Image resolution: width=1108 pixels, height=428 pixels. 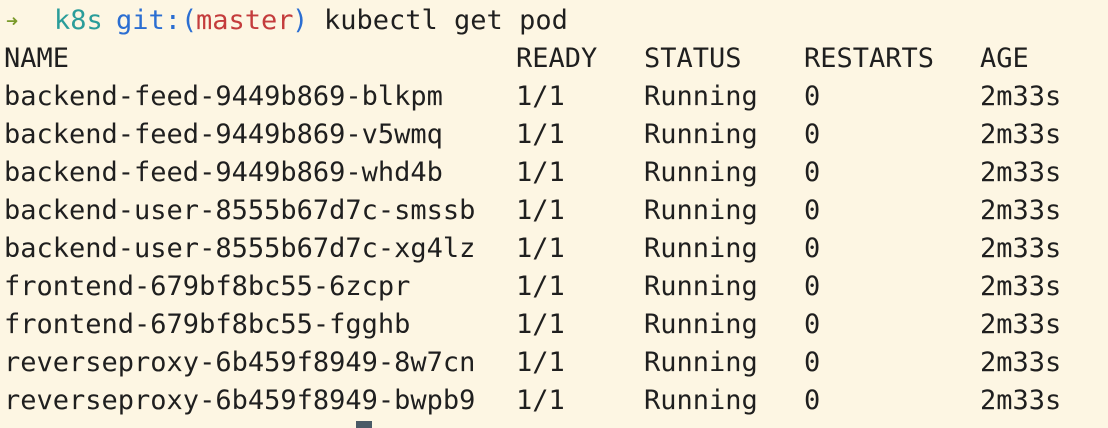 I want to click on pod-name: backend-feed-9449b869-whd4b, so click(x=223, y=172).